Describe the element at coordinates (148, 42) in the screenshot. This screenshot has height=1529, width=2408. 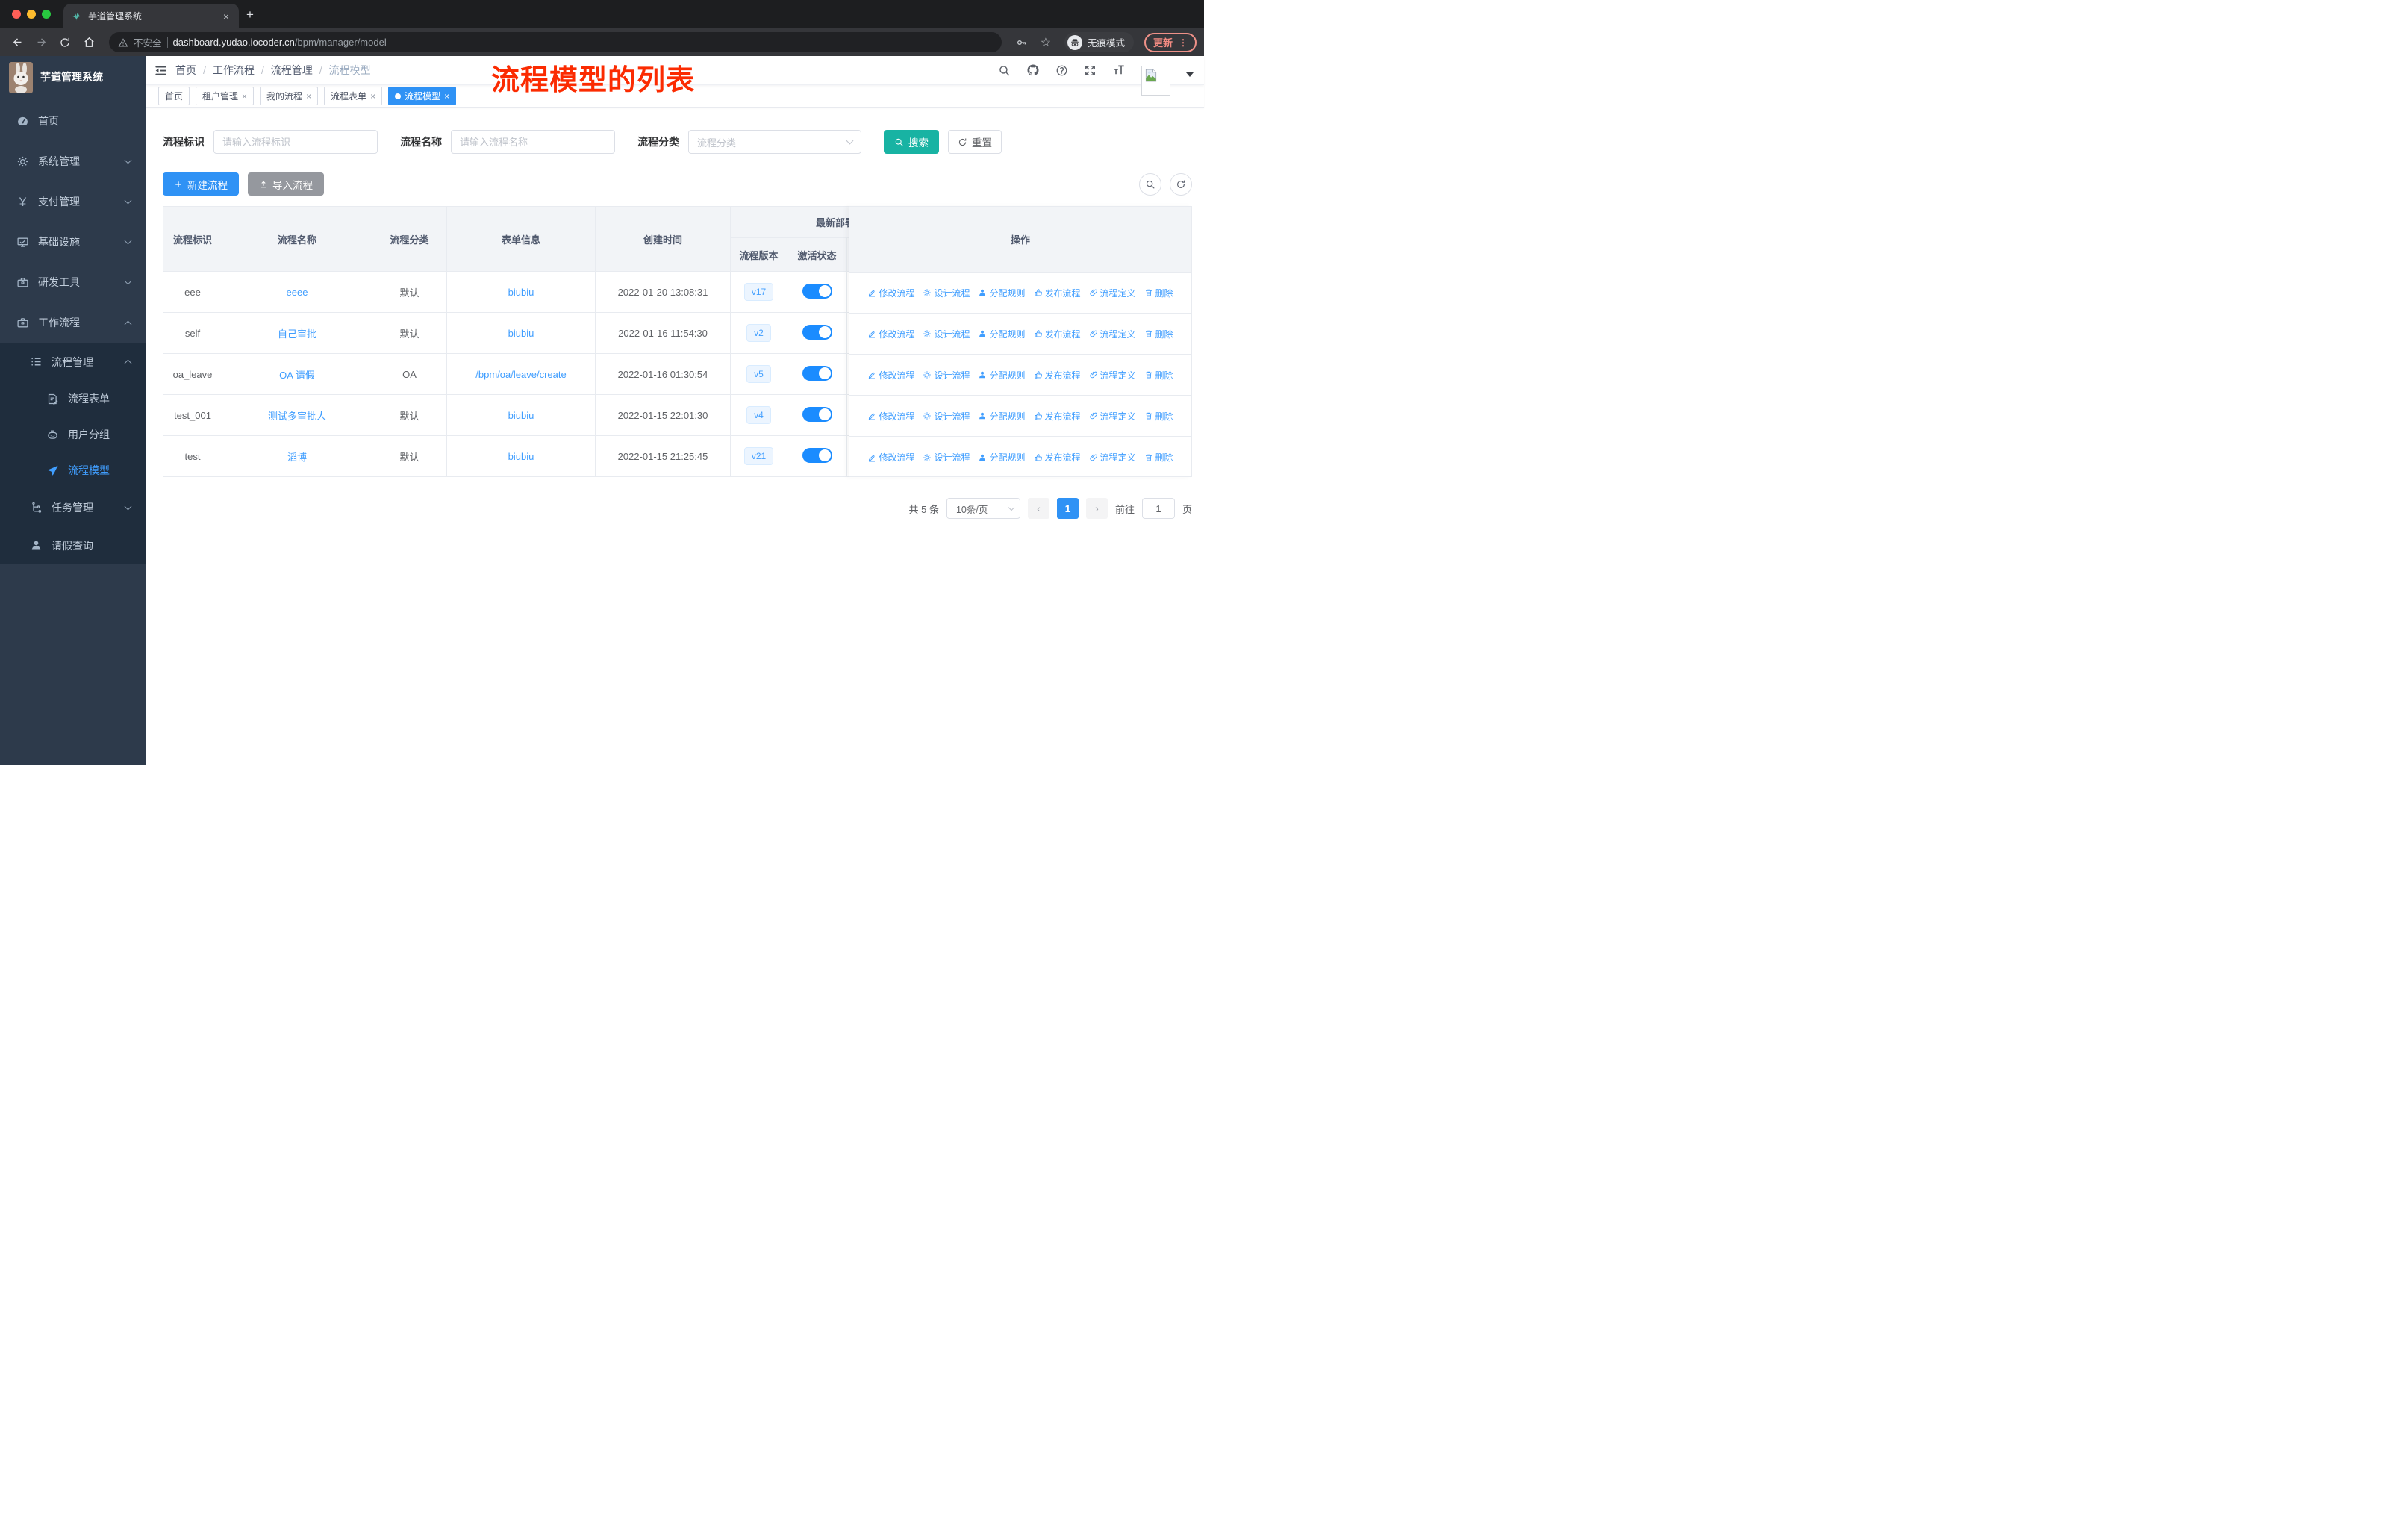
I see `security-label: 不安全` at that location.